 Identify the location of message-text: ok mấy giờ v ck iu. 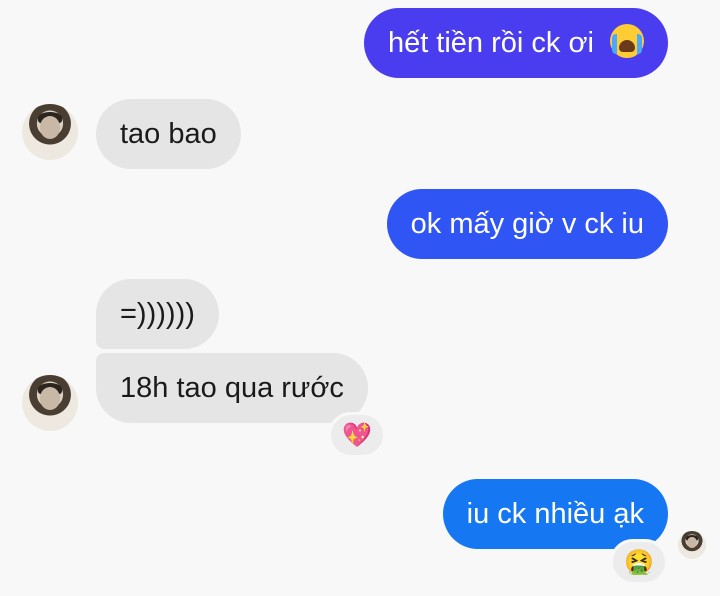
(527, 224).